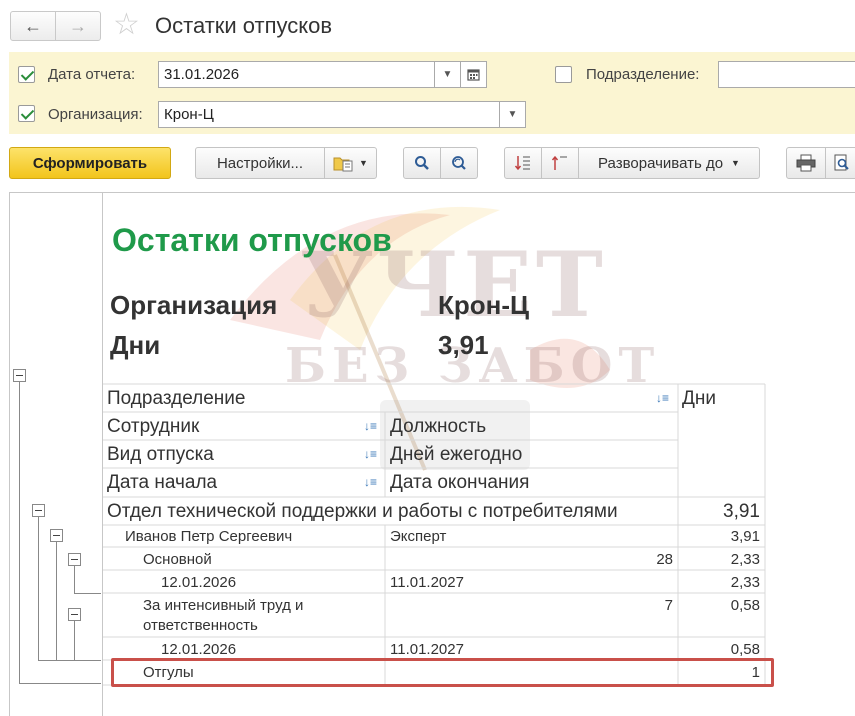  Describe the element at coordinates (162, 482) in the screenshot. I see `header-start-date: Дата начала` at that location.